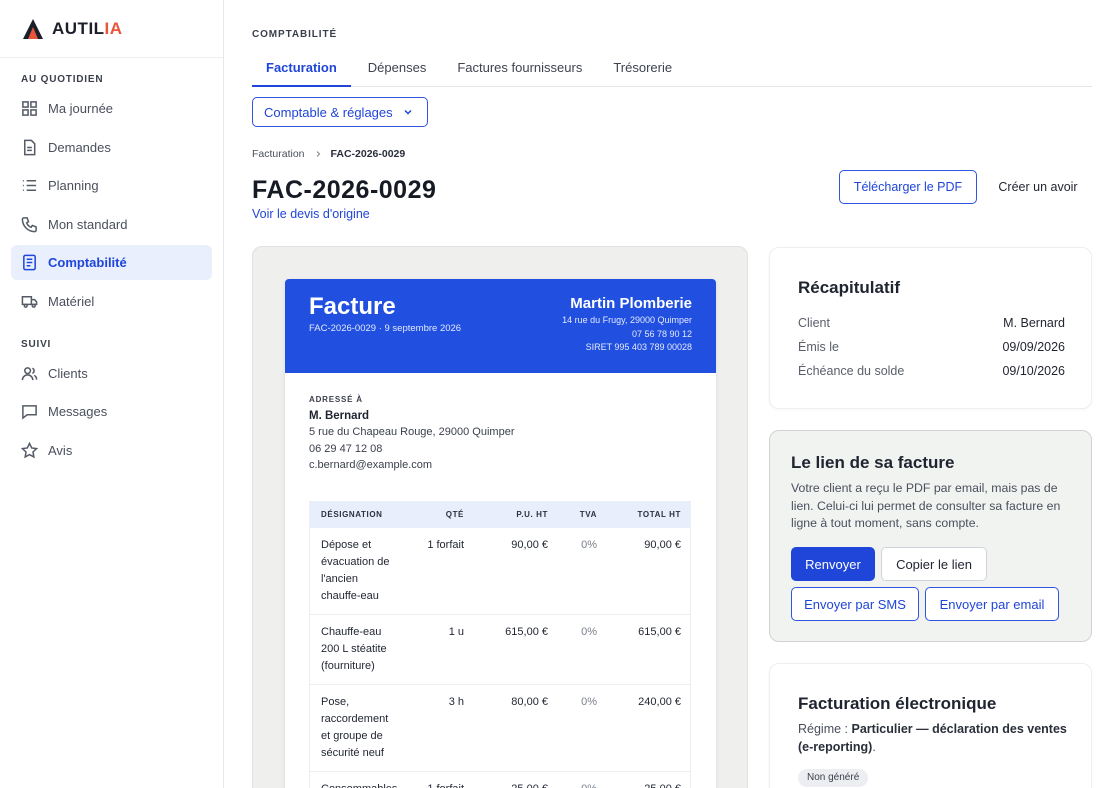 This screenshot has width=1120, height=788. I want to click on tab-factures-fournisseurs: Factures fournisseurs, so click(519, 68).